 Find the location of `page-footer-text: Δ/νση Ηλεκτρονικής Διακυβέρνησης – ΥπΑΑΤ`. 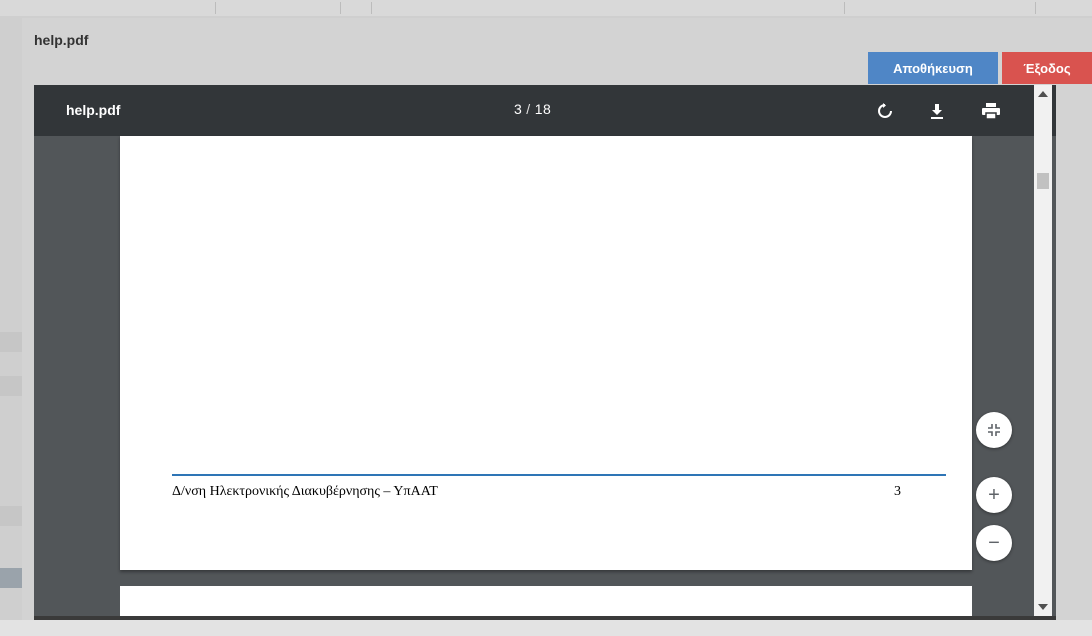

page-footer-text: Δ/νση Ηλεκτρονικής Διακυβέρνησης – ΥπΑΑΤ is located at coordinates (305, 491).